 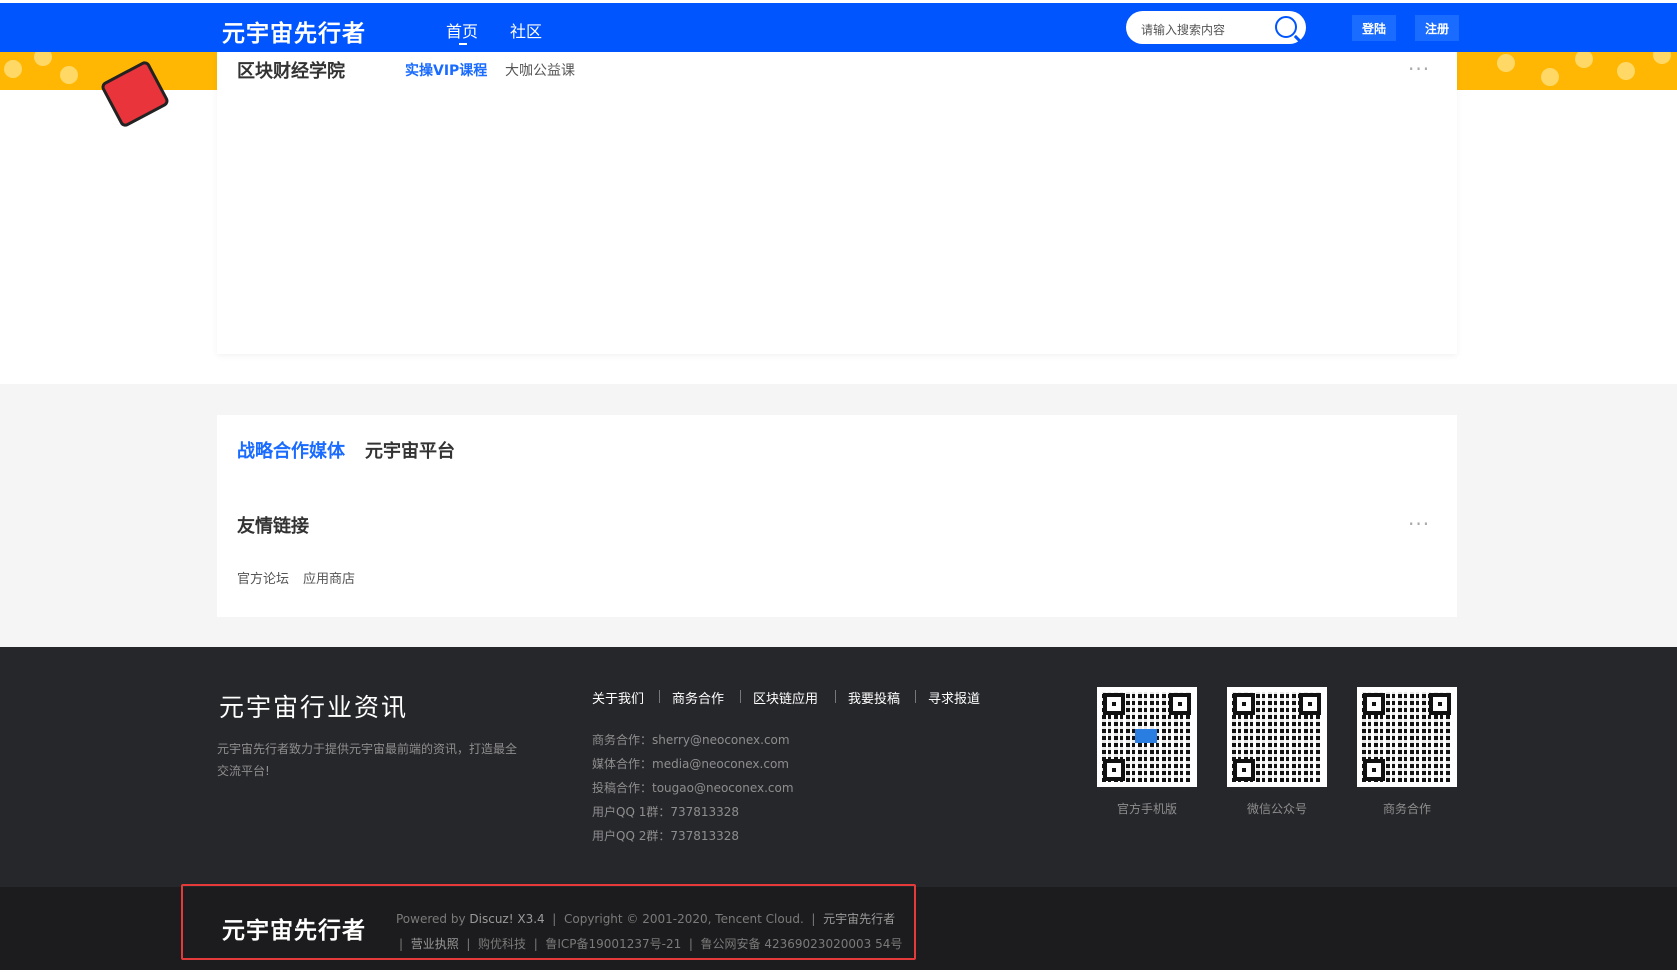 What do you see at coordinates (1183, 30) in the screenshot?
I see `search-placeholder: 请输入搜索内容` at bounding box center [1183, 30].